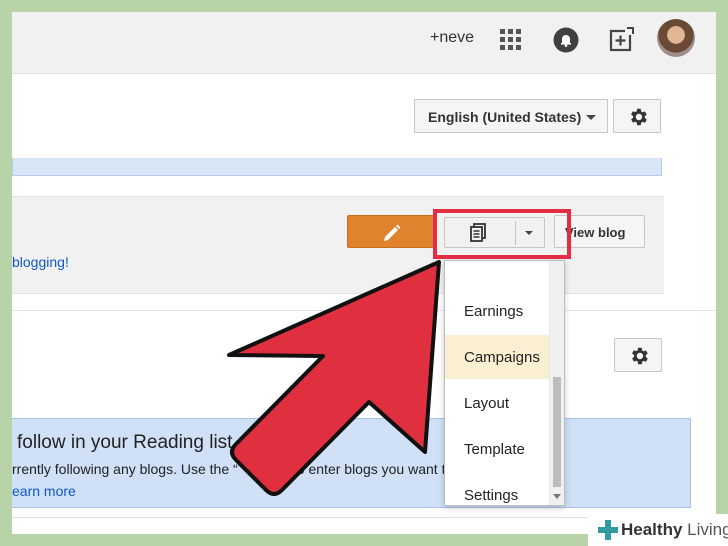 This screenshot has width=728, height=546. I want to click on plus-cross-icon, so click(608, 530).